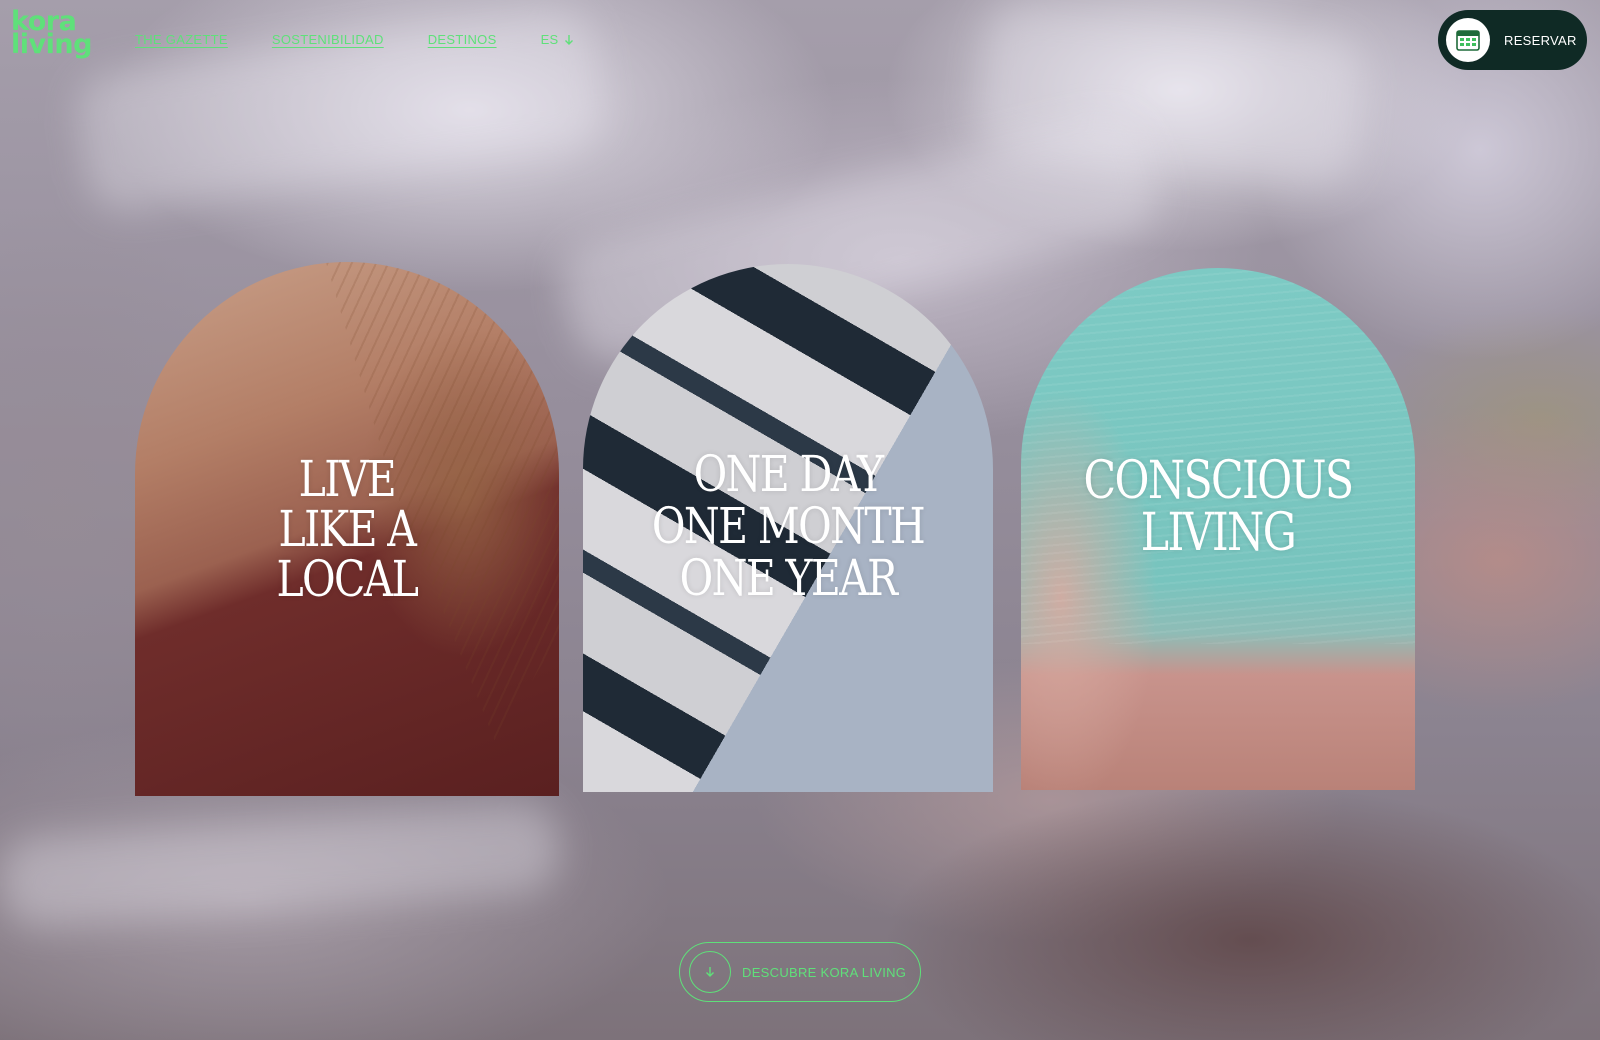  I want to click on kora-living-logo: kora living, so click(51, 34).